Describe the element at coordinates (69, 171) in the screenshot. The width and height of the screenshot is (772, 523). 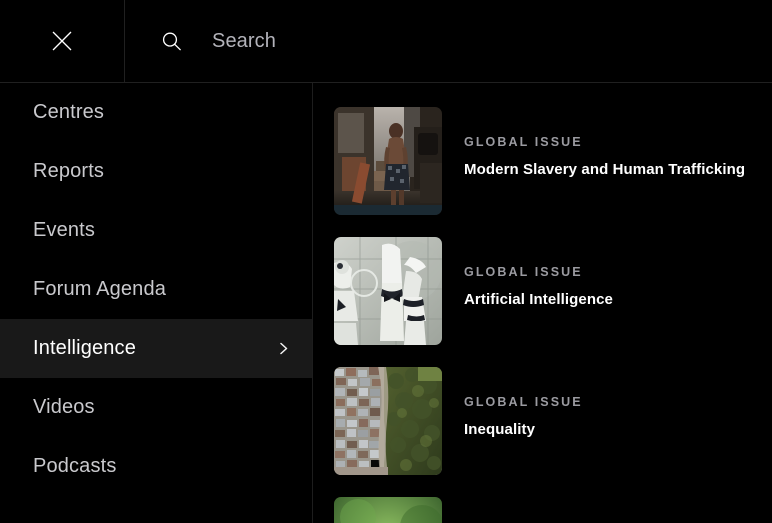
I see `sidebar-item-label: Reports` at that location.